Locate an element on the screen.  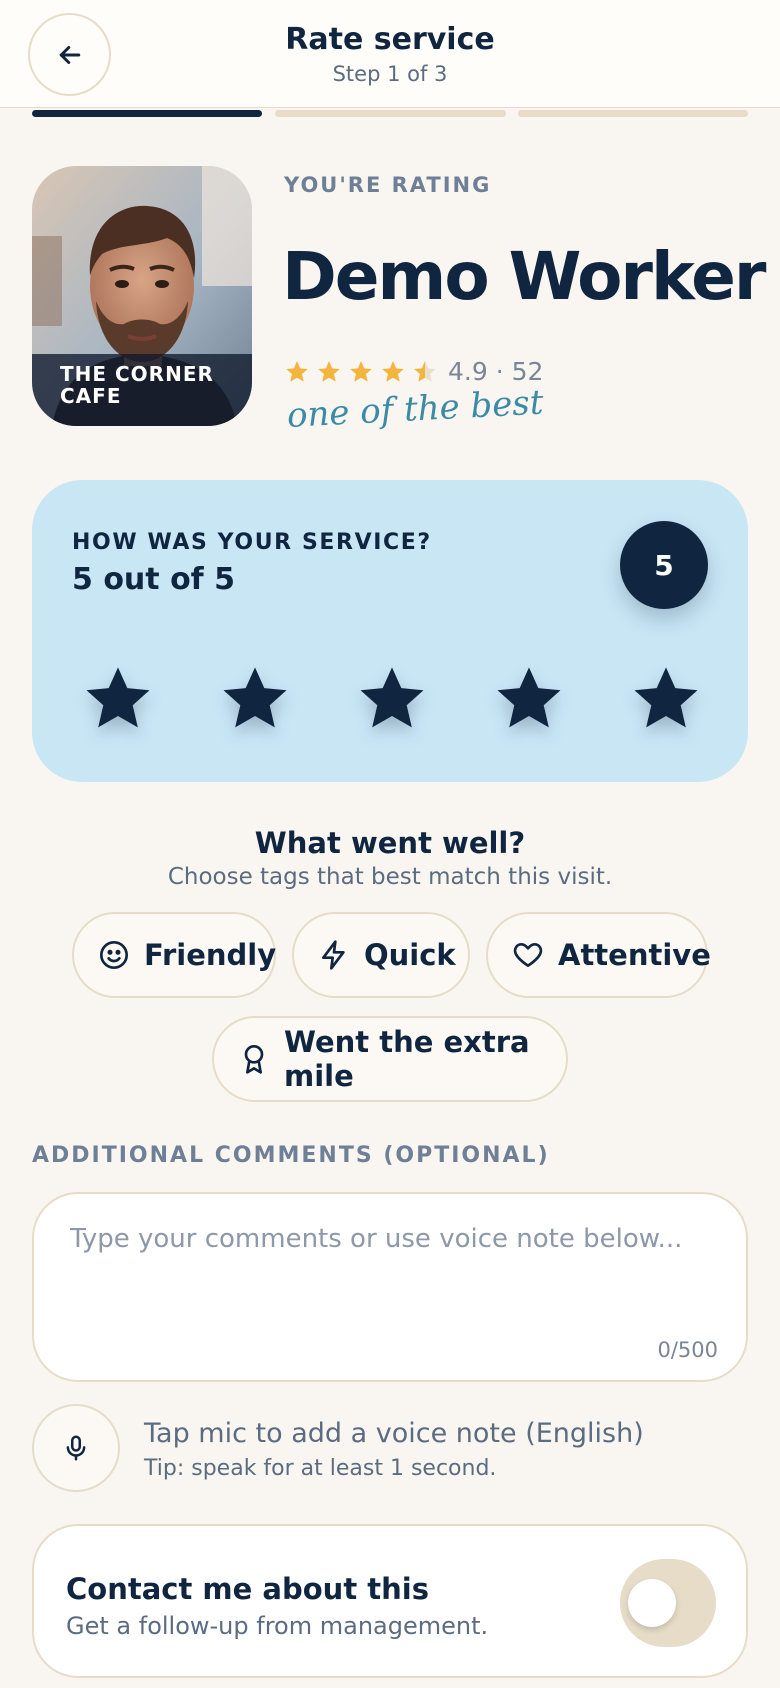
star-2-icon is located at coordinates (255, 698).